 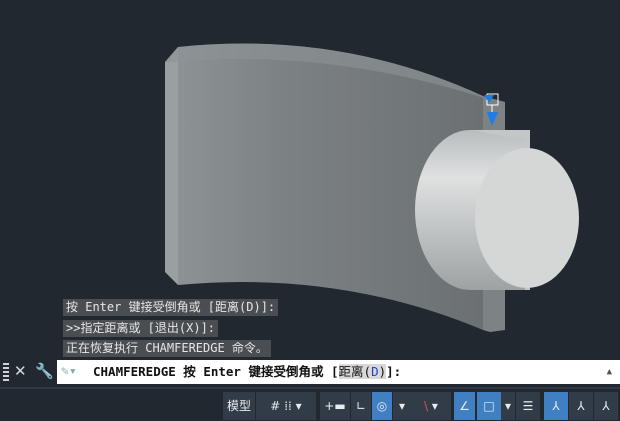 I want to click on isometric-icon: \ ▾, so click(x=431, y=406).